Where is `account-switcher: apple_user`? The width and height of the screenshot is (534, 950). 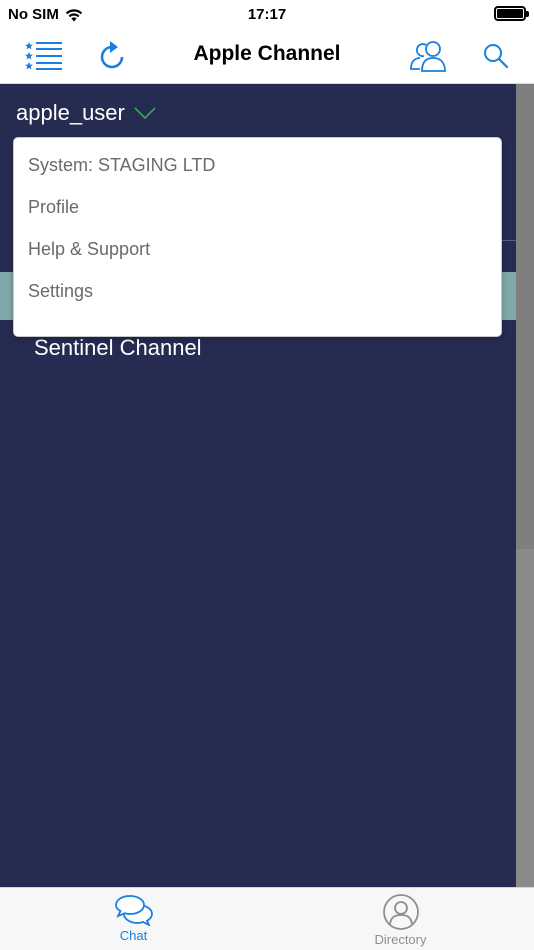 account-switcher: apple_user is located at coordinates (86, 113).